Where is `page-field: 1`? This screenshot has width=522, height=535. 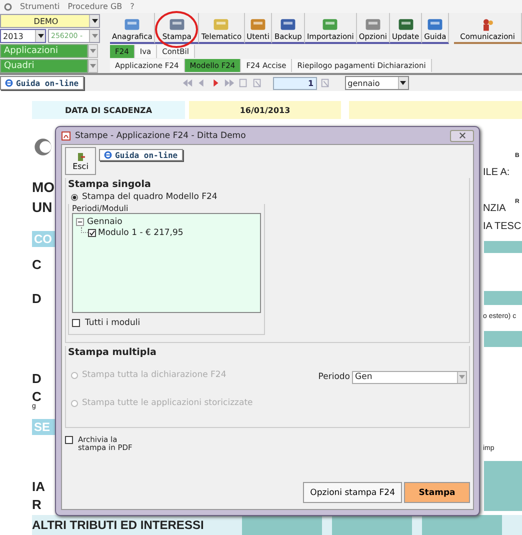
page-field: 1 is located at coordinates (294, 83).